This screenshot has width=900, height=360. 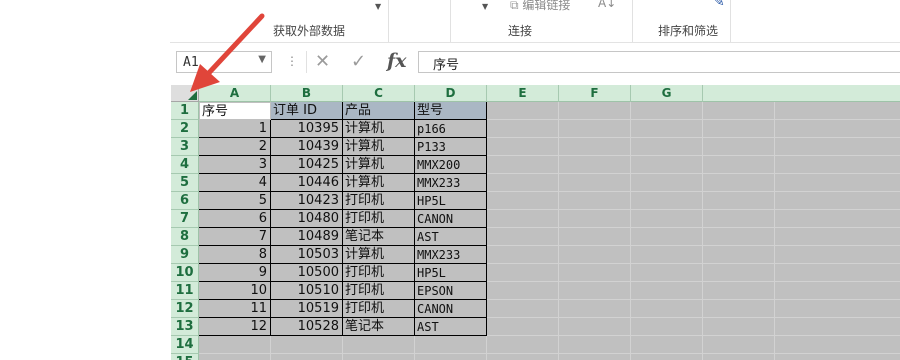 I want to click on column-header-d: D, so click(x=451, y=93).